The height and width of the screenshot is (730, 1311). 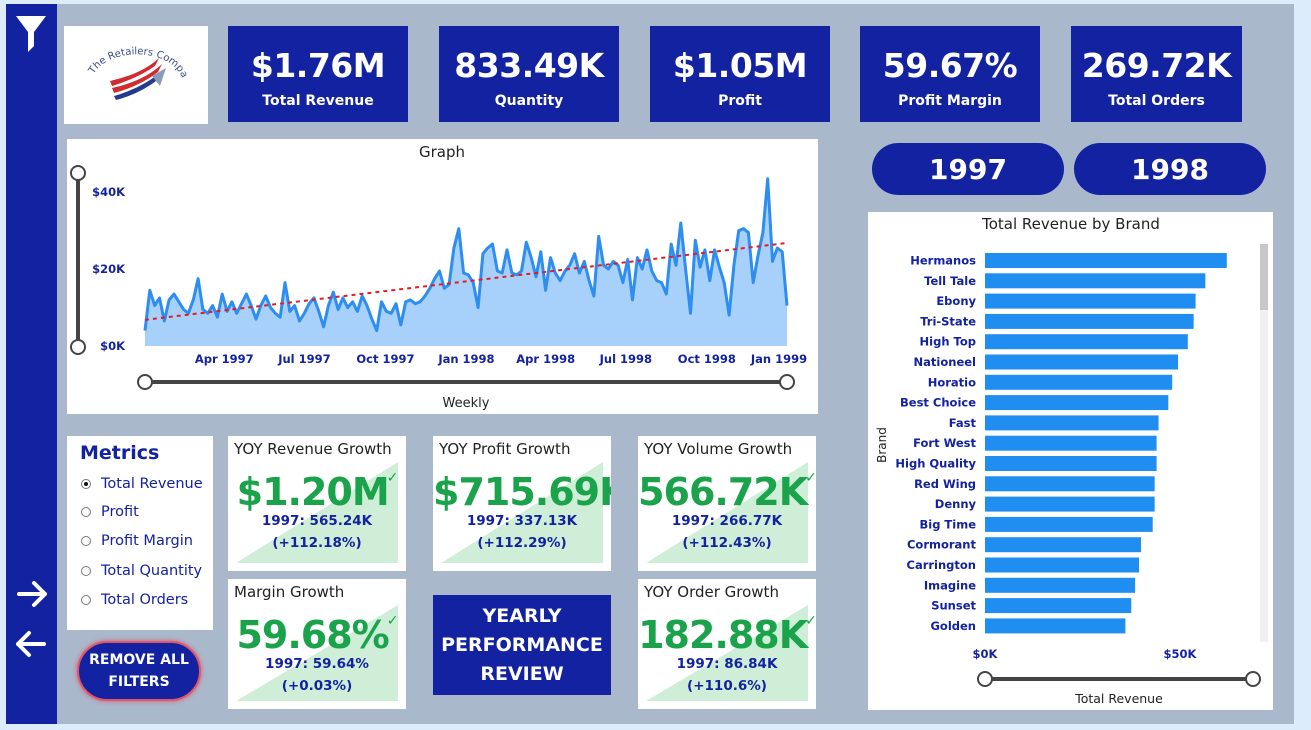 I want to click on card-title: Margin Growth, so click(x=289, y=592).